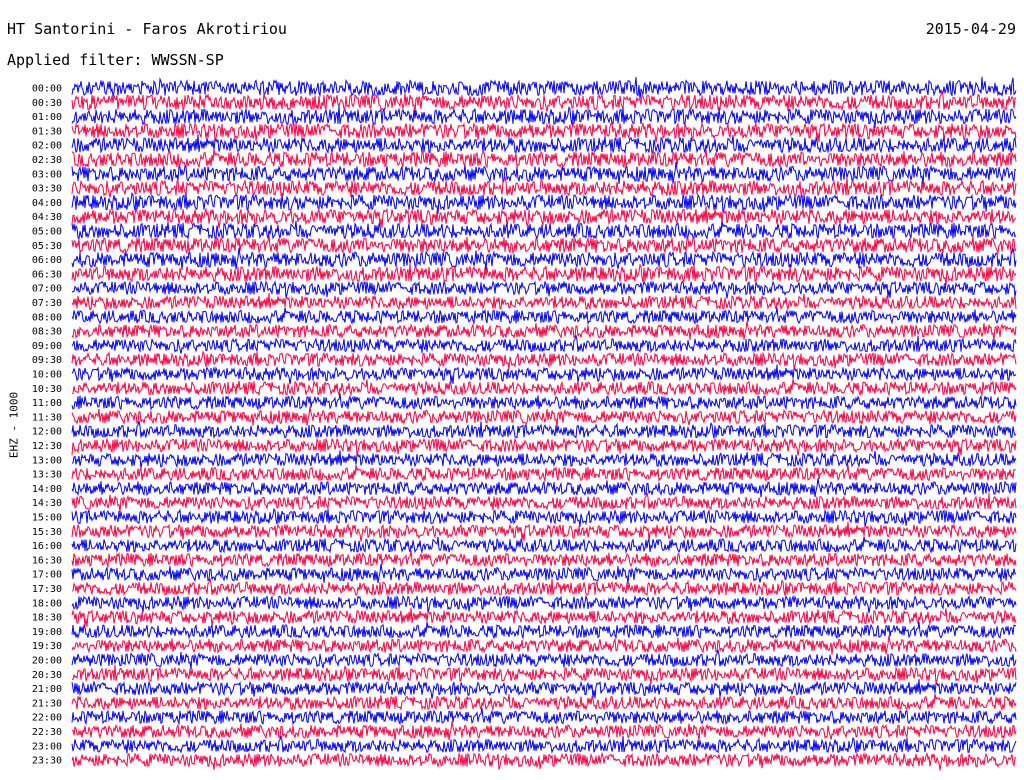 The image size is (1024, 780). I want to click on row-time-label: 19:30, so click(47, 646).